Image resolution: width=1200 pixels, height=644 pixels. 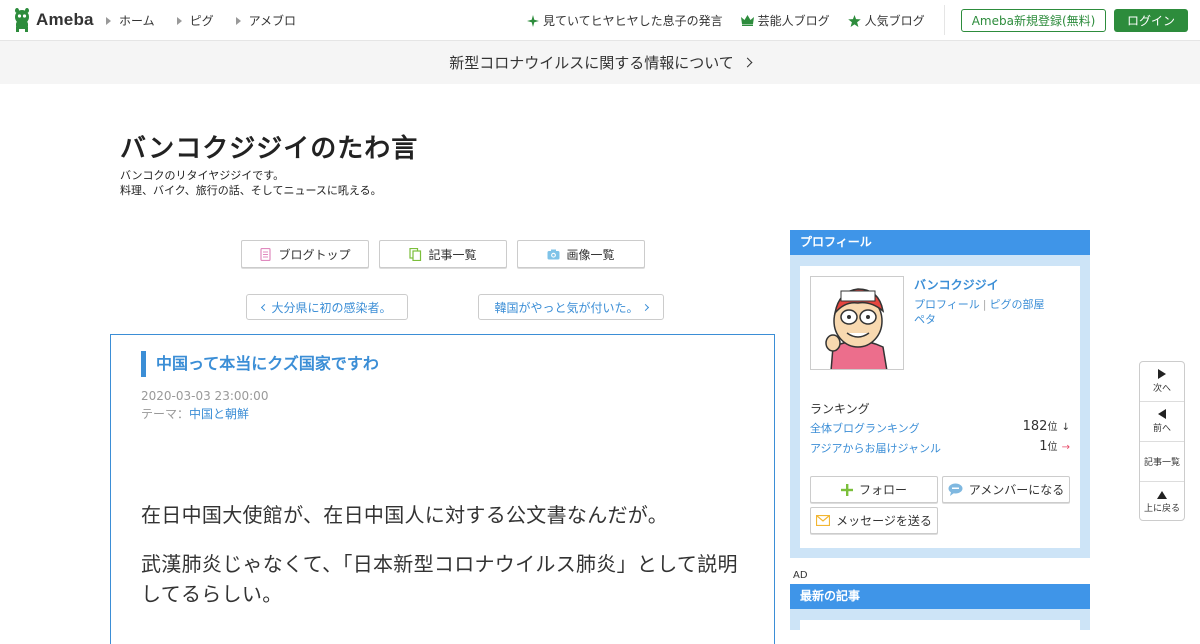 I want to click on next-entry-link: 韓国がやっと気が付いた。, so click(x=571, y=307).